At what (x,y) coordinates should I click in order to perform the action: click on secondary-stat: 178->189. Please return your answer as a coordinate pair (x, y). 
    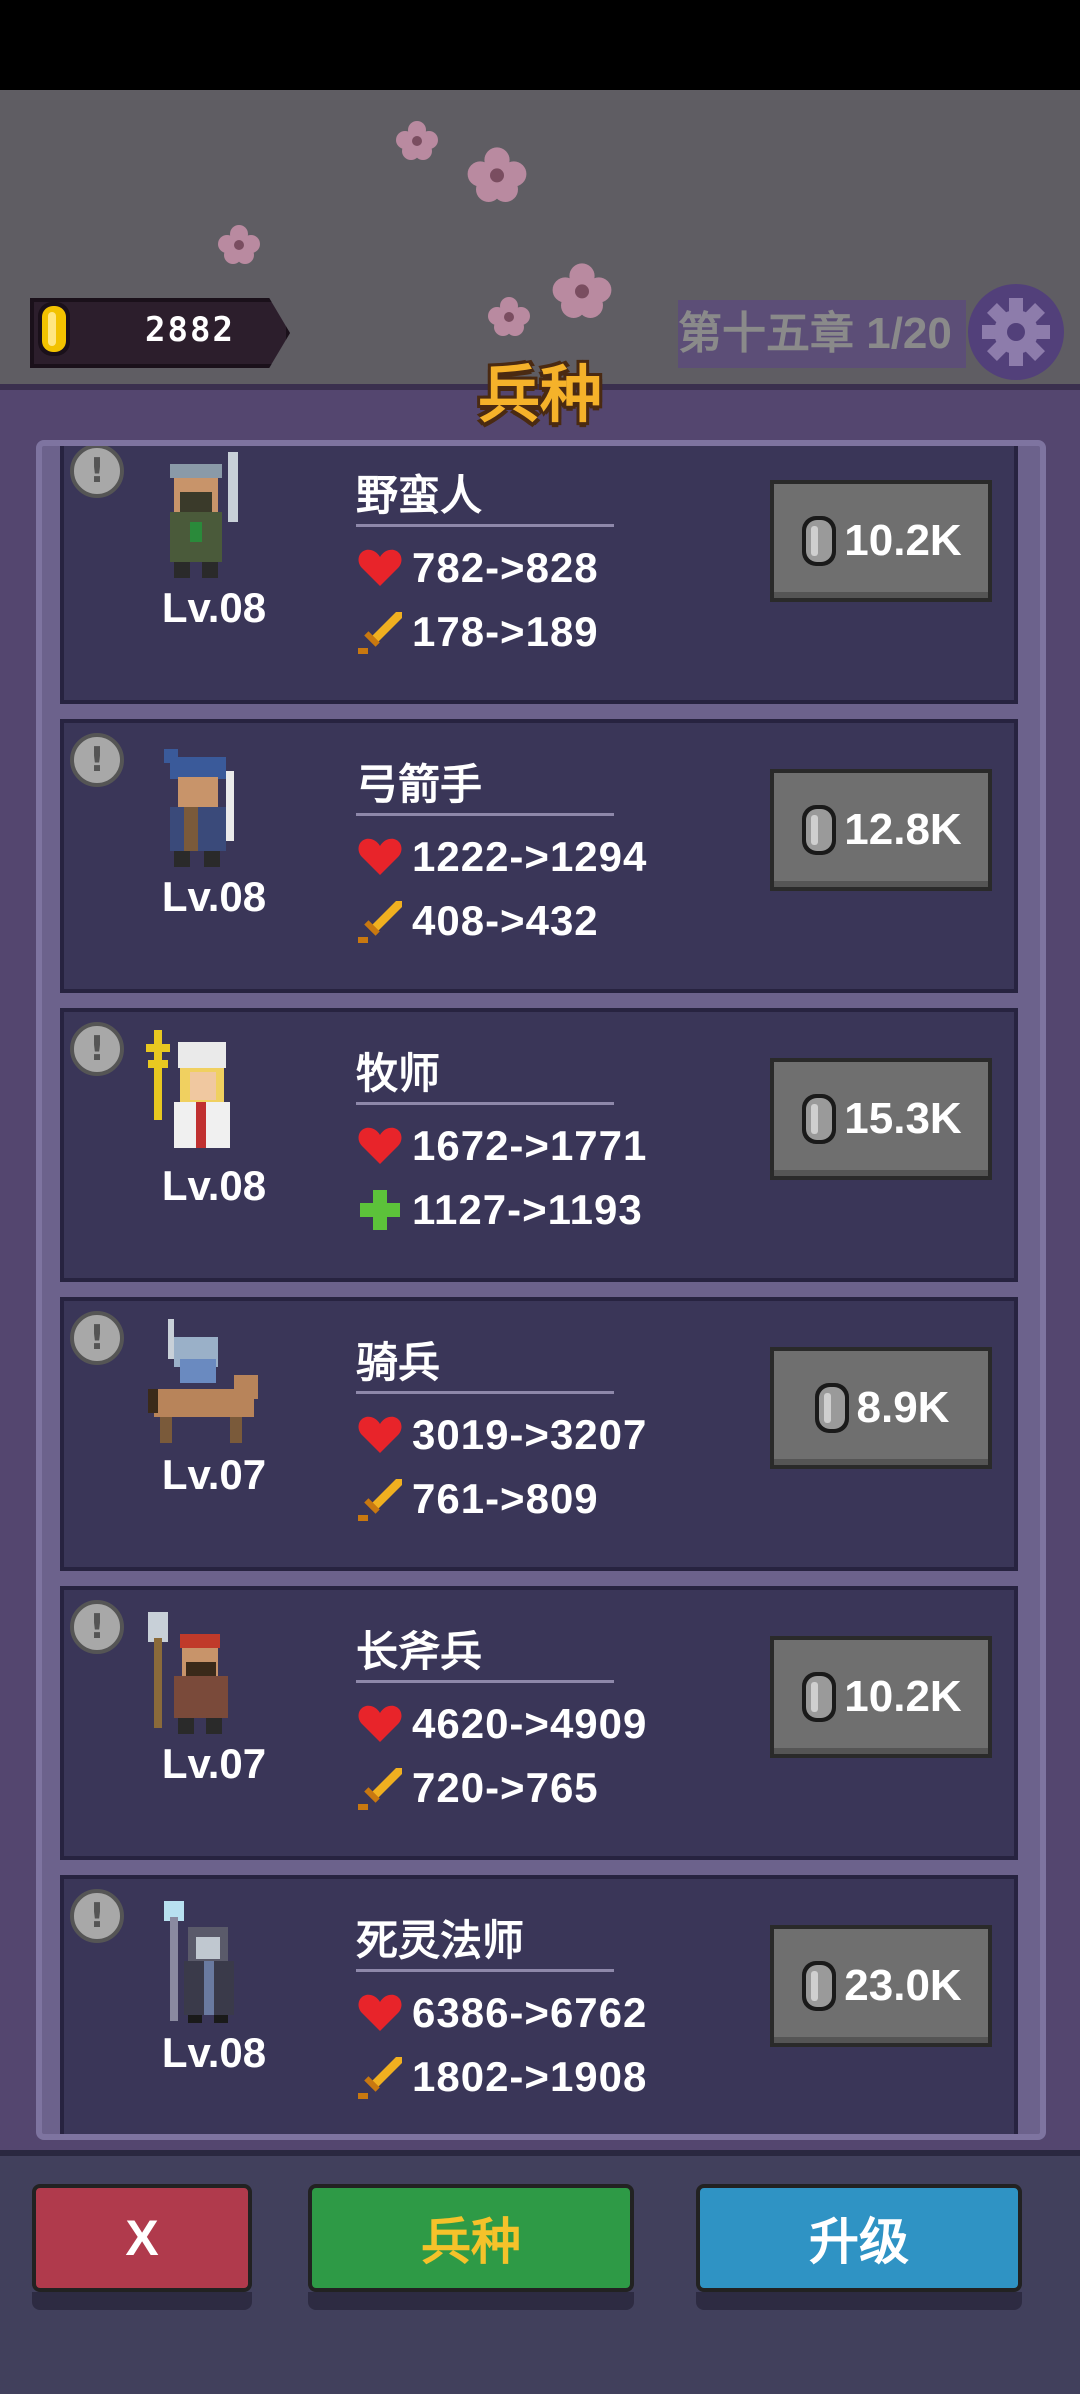
    Looking at the image, I should click on (477, 632).